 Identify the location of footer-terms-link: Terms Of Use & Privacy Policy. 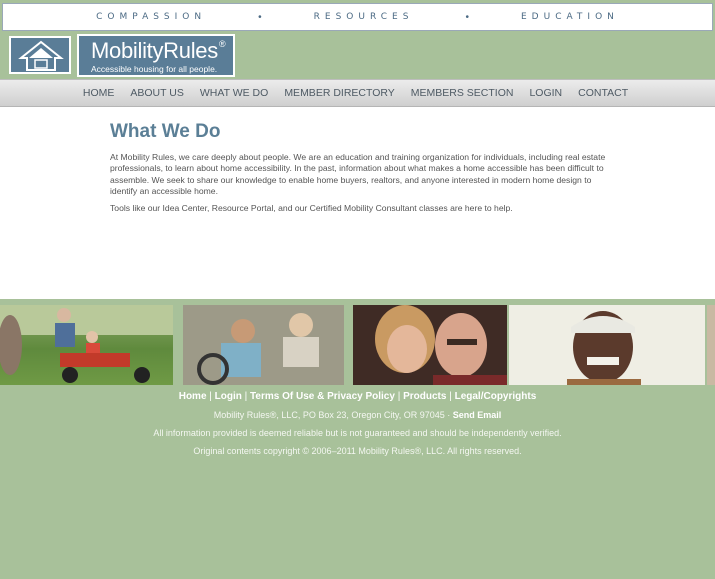
(322, 396).